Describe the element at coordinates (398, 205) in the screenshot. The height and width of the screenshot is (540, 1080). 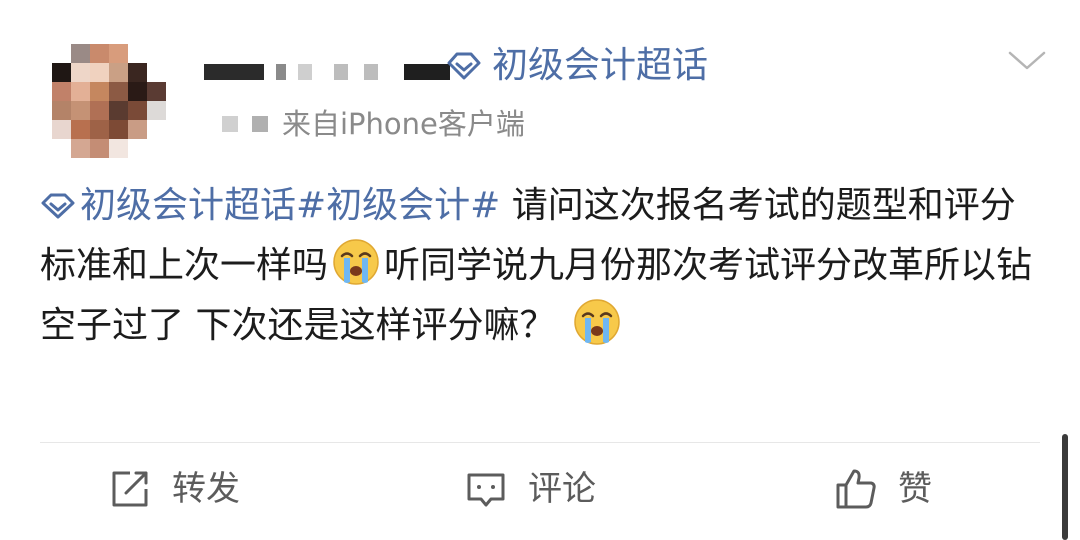
I see `hashtag-link: #初级会计#` at that location.